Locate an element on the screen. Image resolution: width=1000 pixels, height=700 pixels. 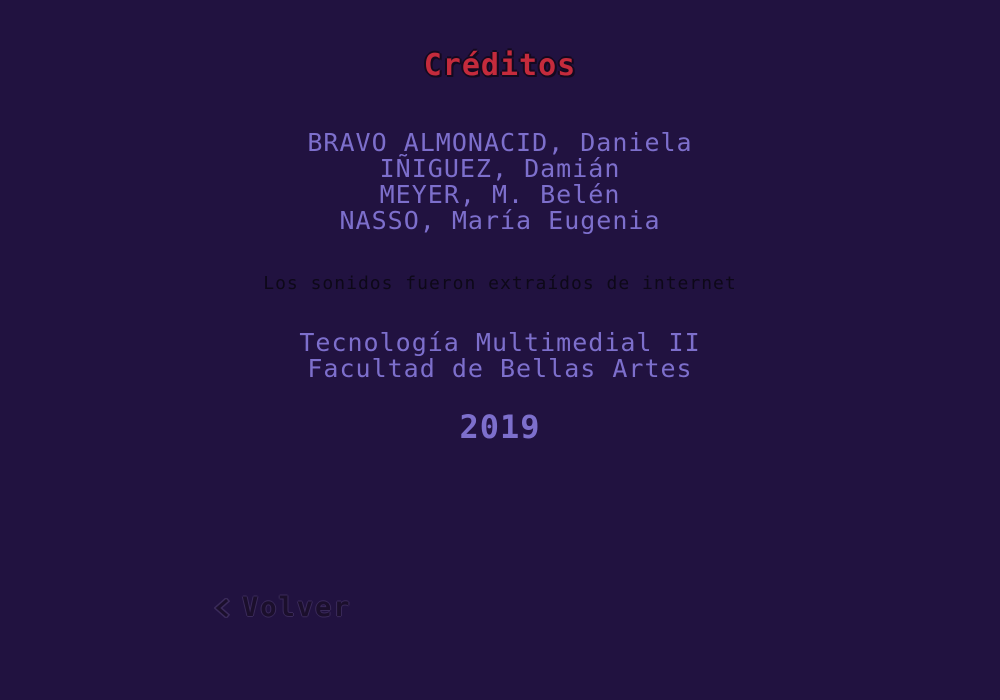
author-name: IÑIGUEZ, Damián is located at coordinates (500, 168).